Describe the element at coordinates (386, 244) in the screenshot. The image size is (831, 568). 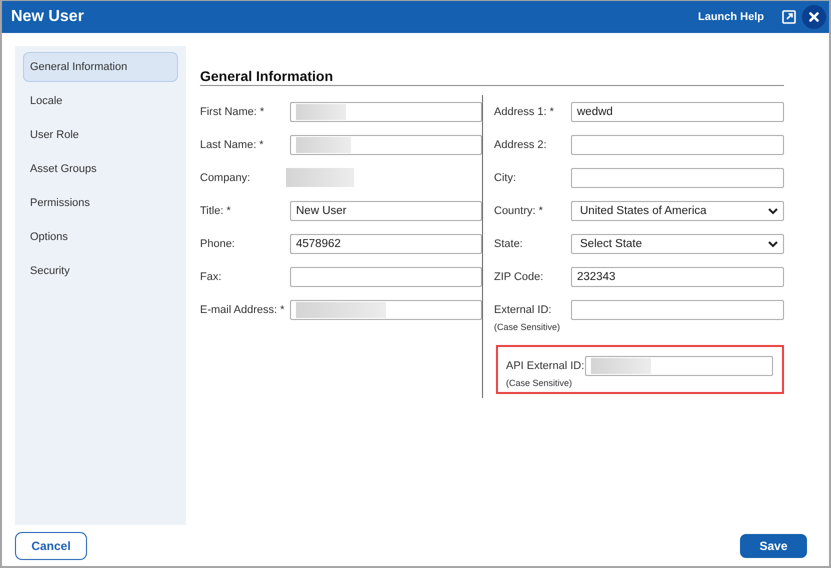
I see `input-field: 4578962` at that location.